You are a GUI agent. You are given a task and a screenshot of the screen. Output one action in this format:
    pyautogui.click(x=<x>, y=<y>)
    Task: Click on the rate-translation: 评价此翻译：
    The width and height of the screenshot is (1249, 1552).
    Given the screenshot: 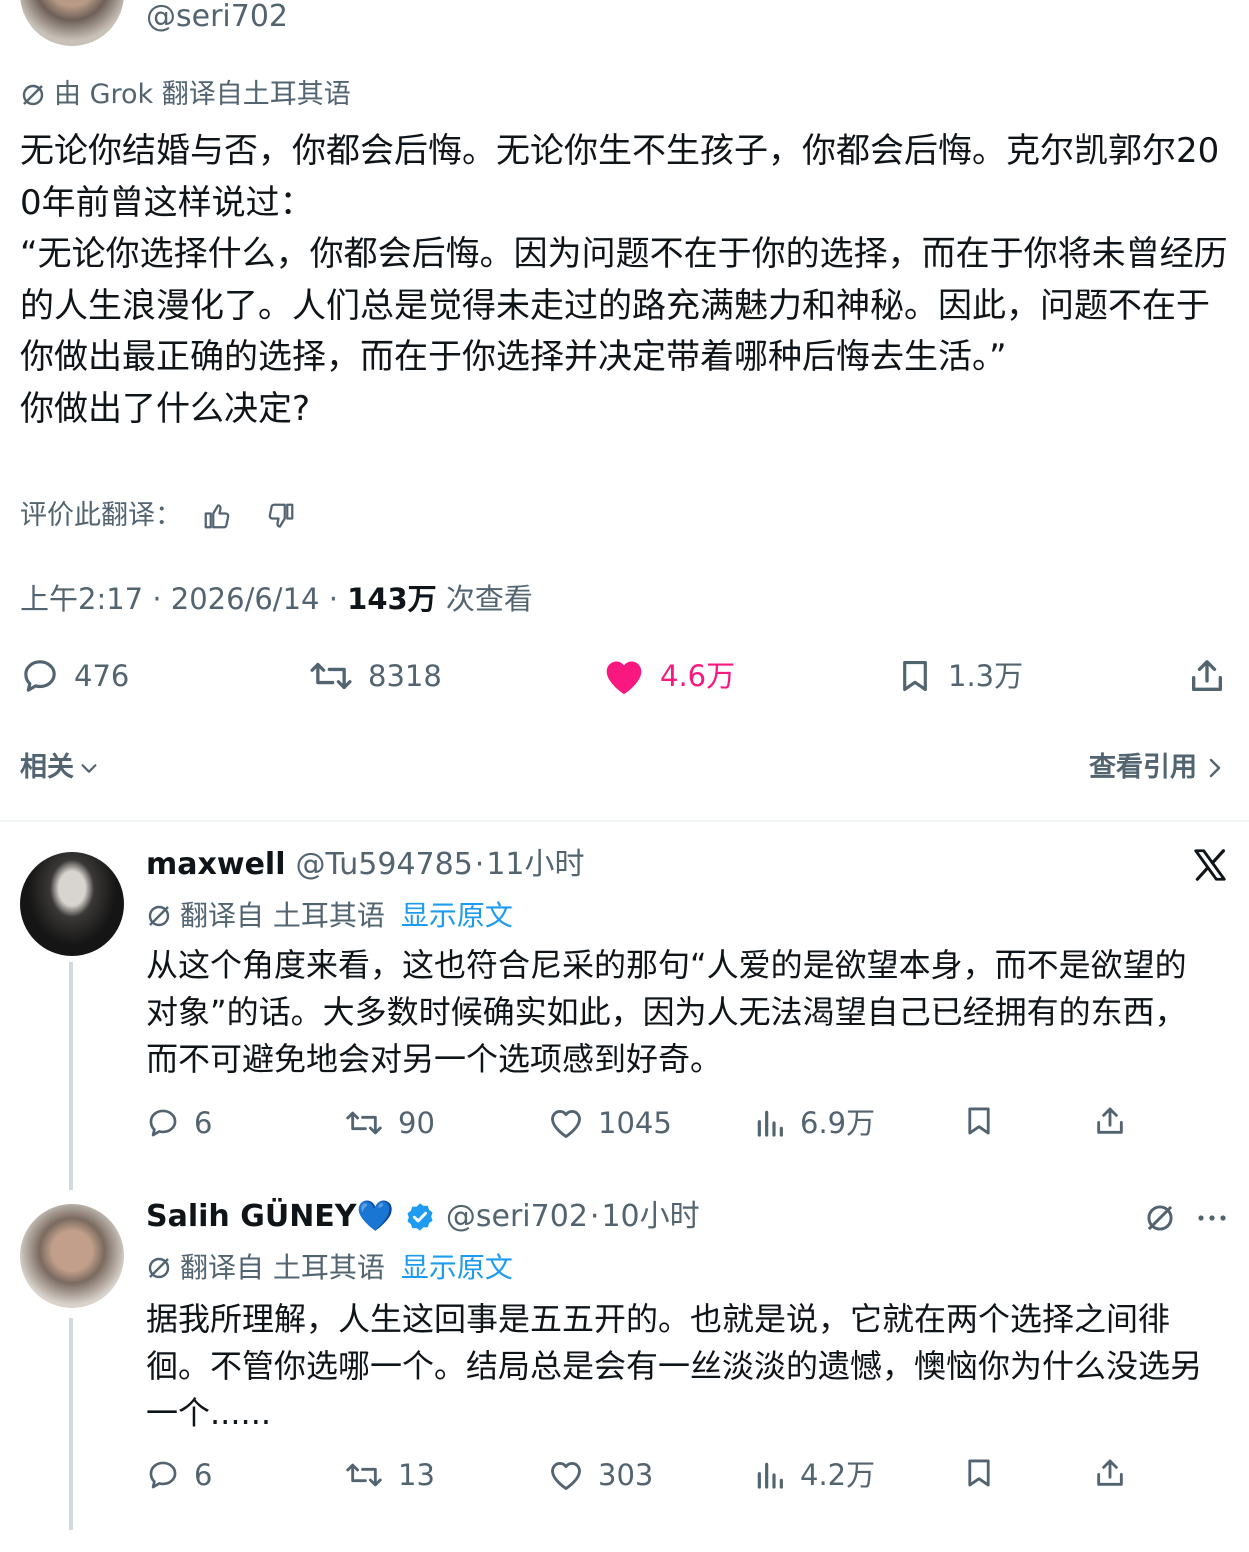 What is the action you would take?
    pyautogui.click(x=158, y=516)
    